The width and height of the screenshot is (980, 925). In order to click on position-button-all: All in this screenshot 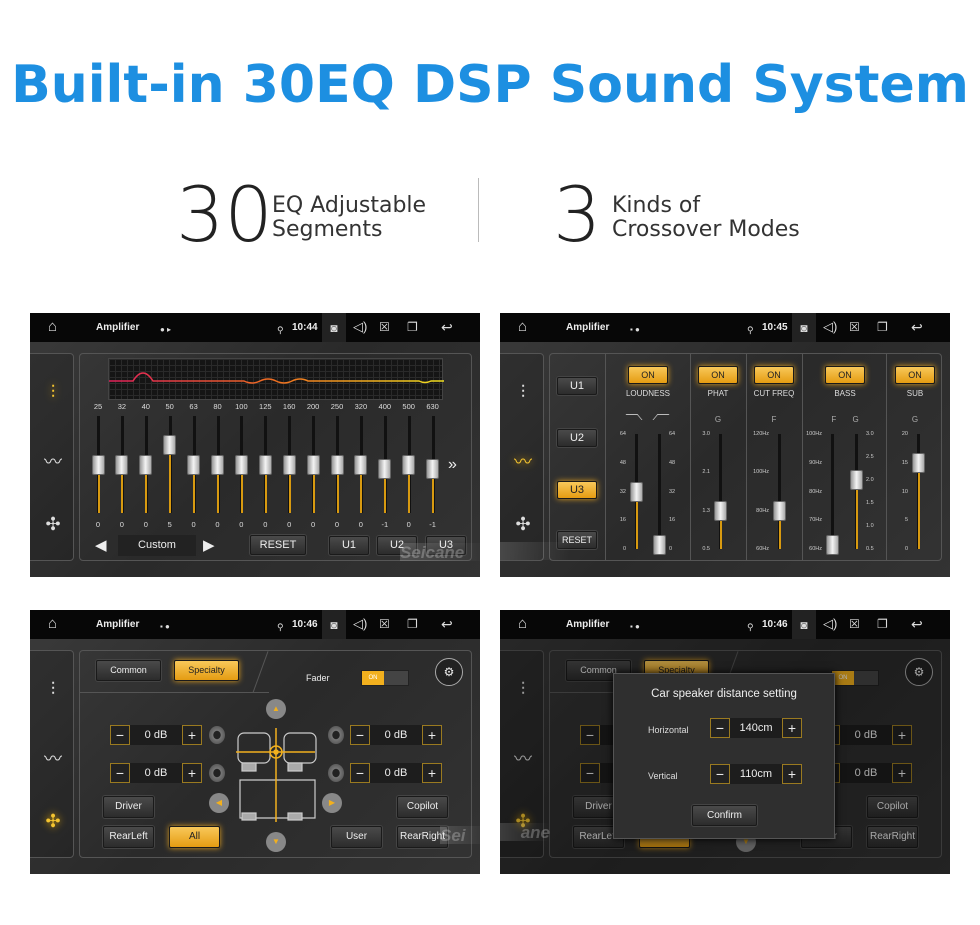, I will do `click(194, 837)`.